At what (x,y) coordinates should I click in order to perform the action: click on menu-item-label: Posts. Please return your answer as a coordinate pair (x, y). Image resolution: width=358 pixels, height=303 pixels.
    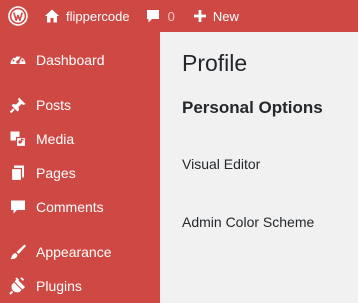
    Looking at the image, I should click on (54, 105).